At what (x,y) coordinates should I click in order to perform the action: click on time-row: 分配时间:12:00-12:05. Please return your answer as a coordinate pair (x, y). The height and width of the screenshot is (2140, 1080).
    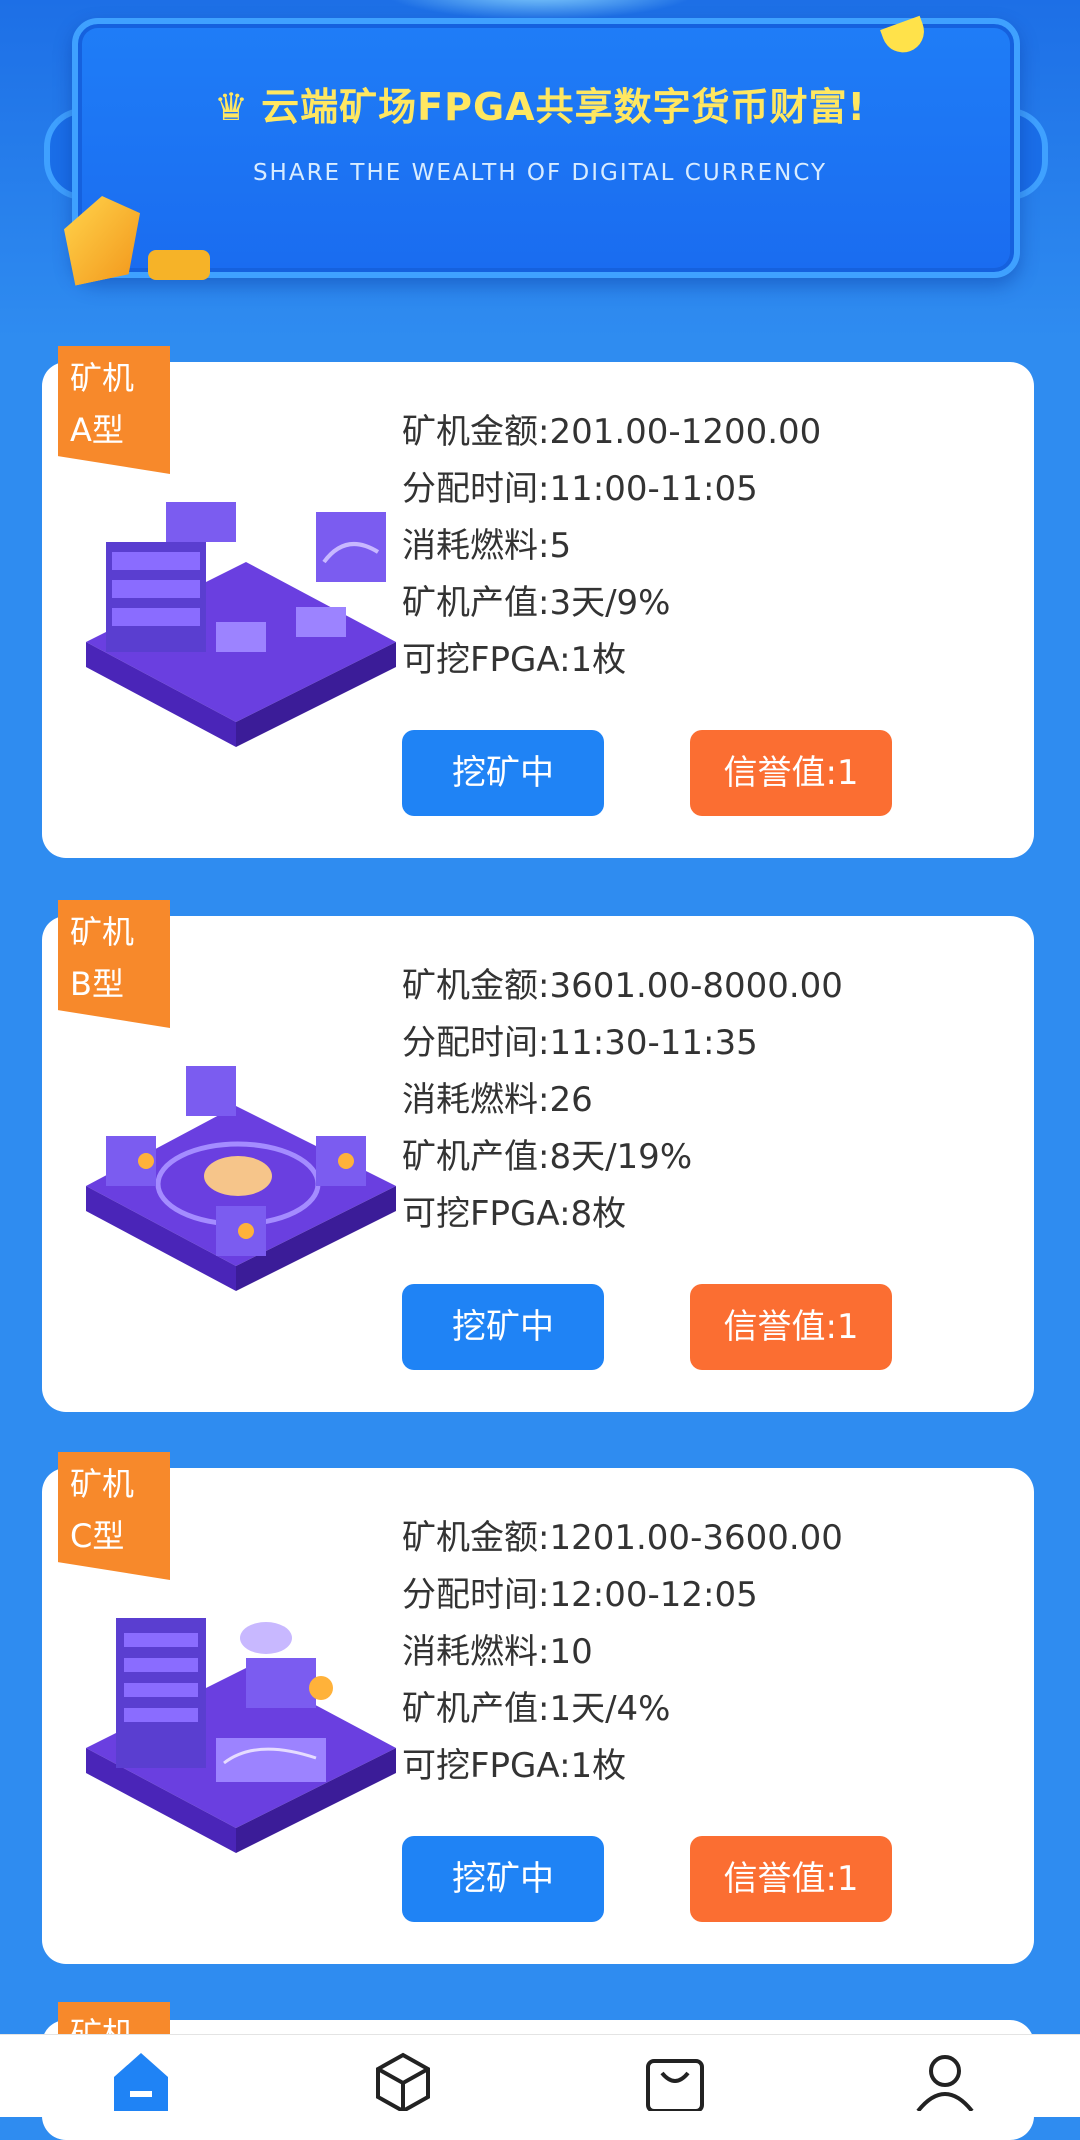
    Looking at the image, I should click on (580, 1595).